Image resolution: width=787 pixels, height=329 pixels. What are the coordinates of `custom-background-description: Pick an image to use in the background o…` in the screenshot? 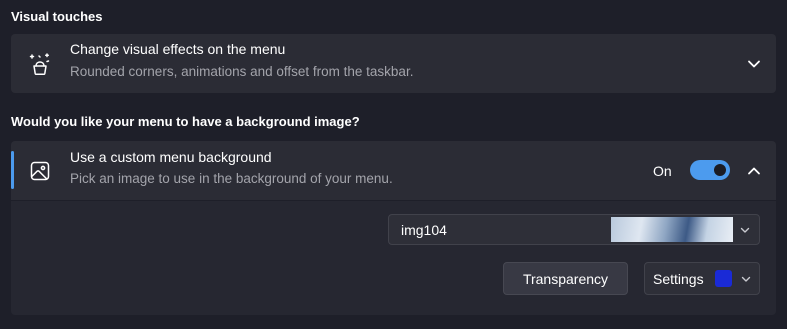 It's located at (231, 178).